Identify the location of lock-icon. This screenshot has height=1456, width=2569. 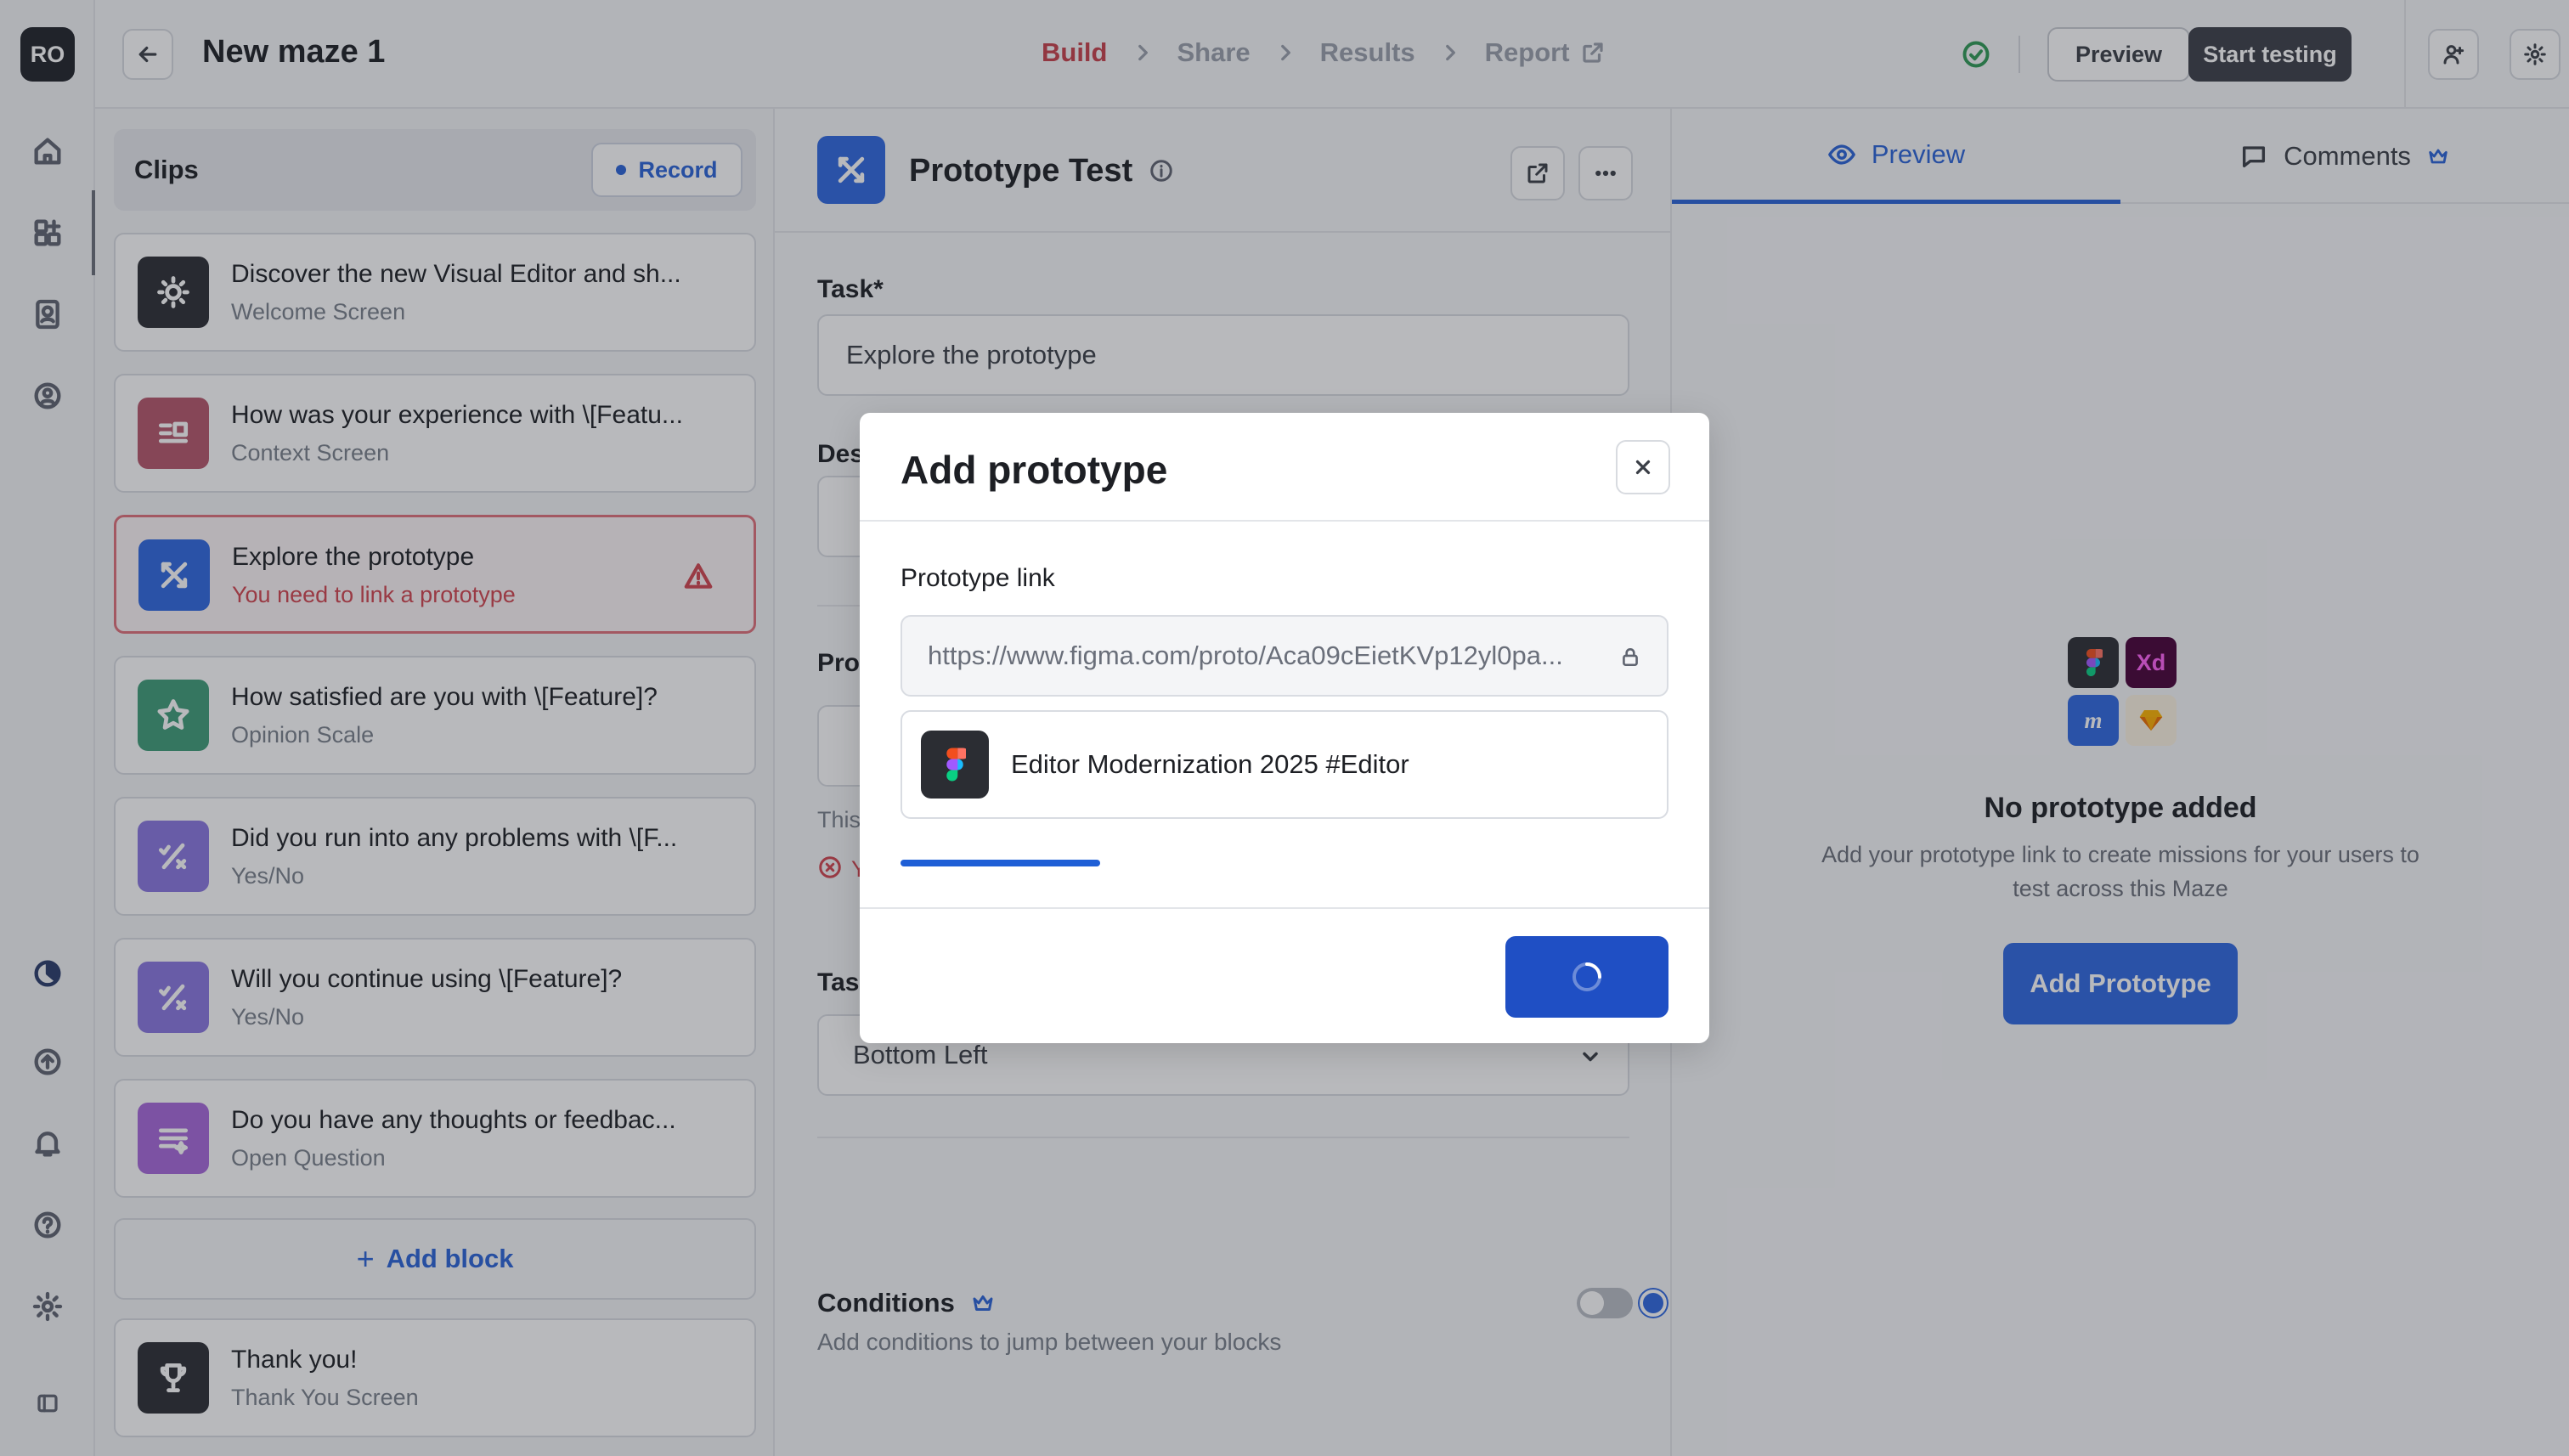
(1630, 657).